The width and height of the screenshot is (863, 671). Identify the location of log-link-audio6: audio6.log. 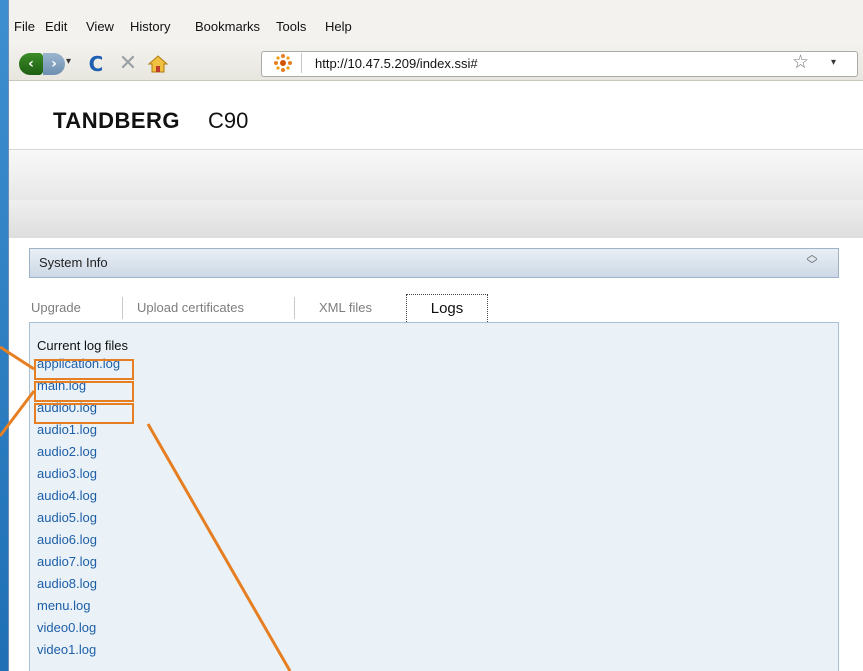
(67, 539).